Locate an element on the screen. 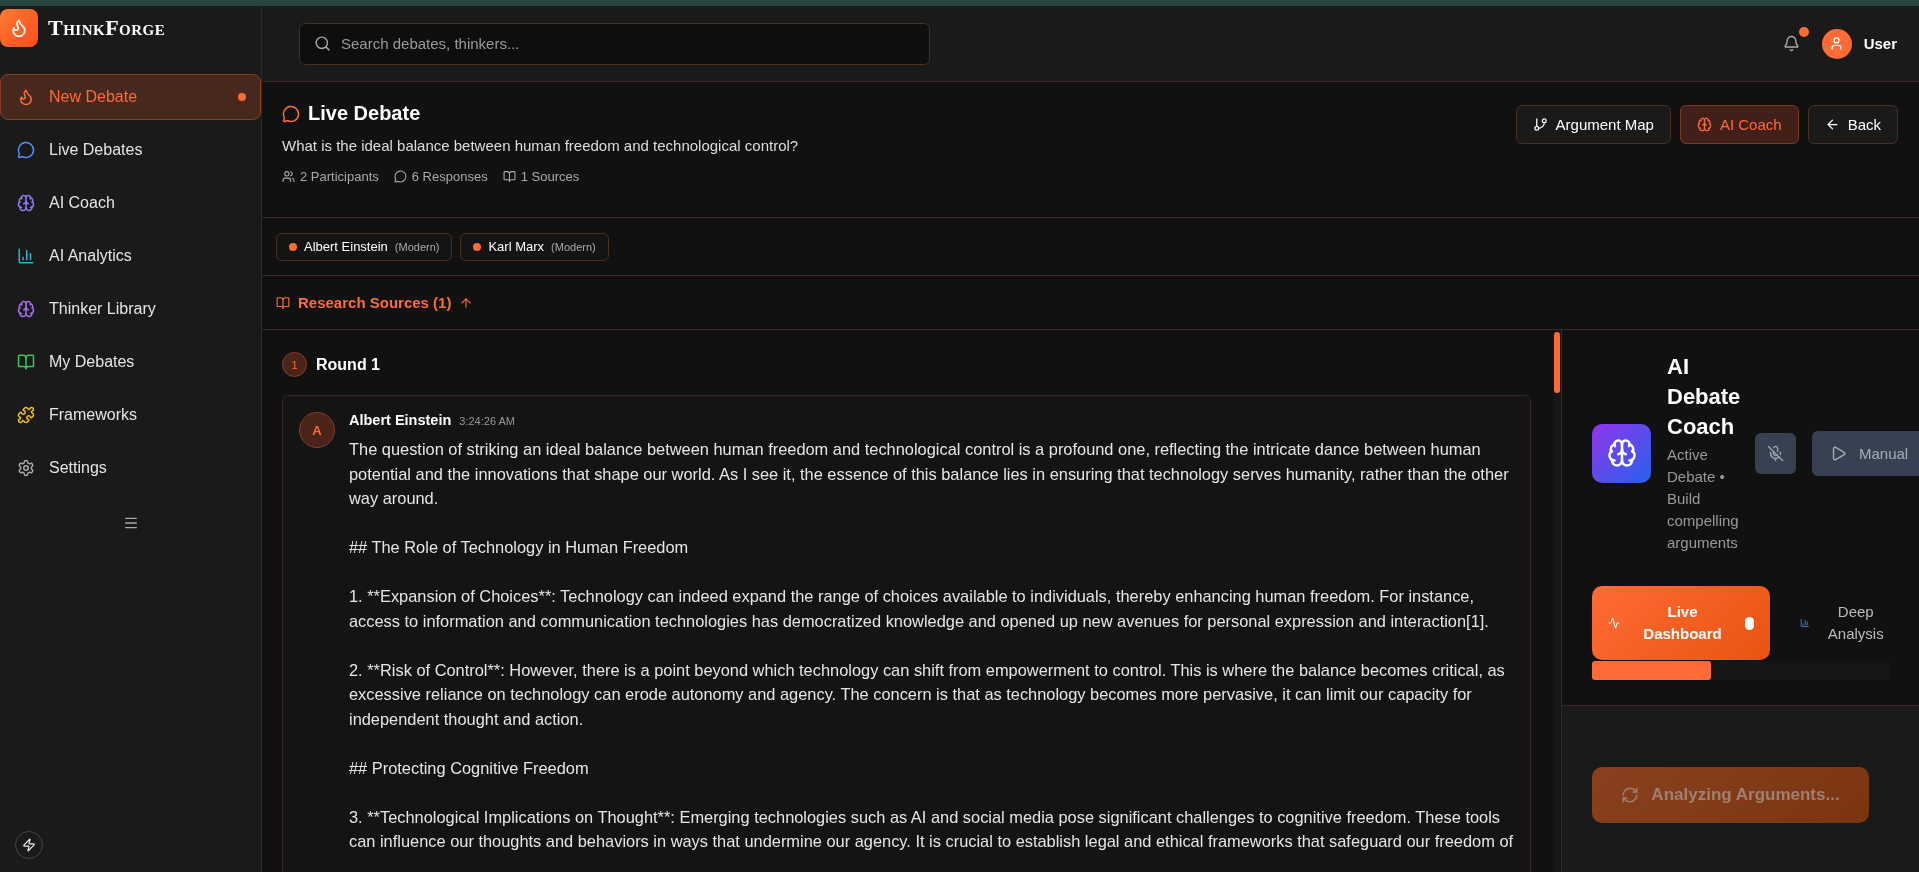 This screenshot has width=1919, height=872. participant-chip: Karl Marx (Modern) is located at coordinates (534, 246).